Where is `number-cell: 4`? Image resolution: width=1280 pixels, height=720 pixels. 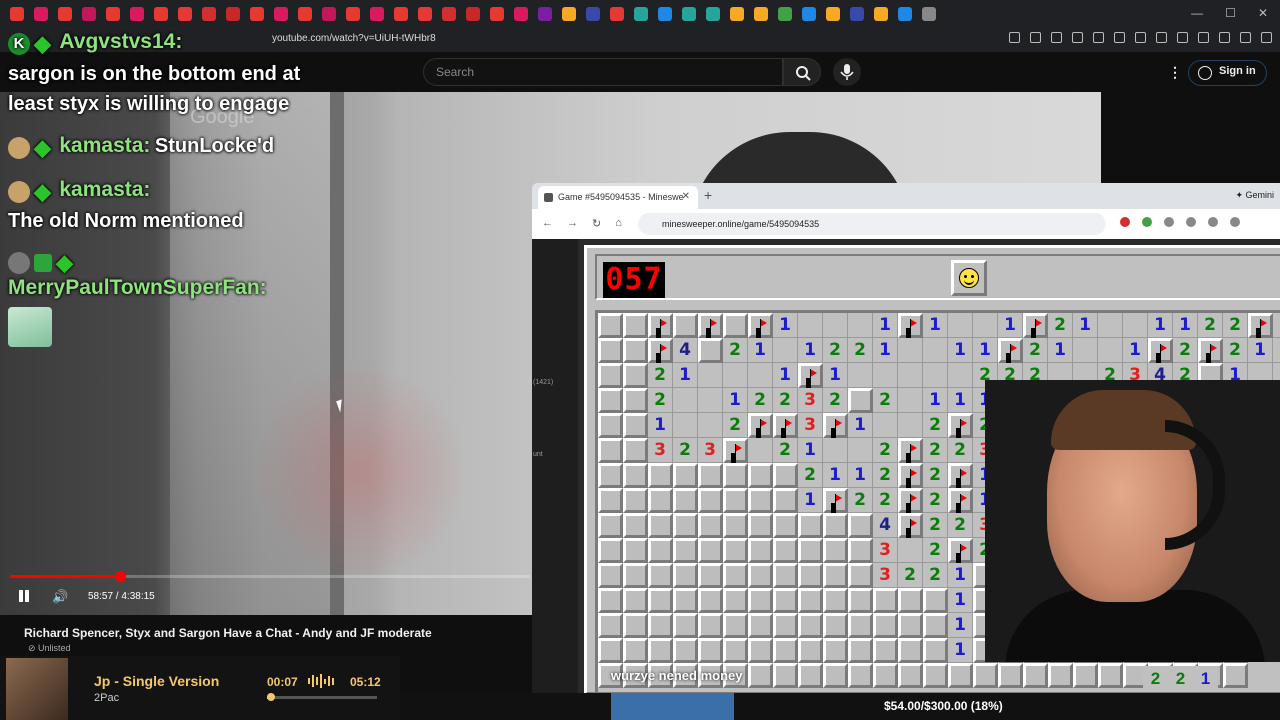
number-cell: 4 is located at coordinates (885, 525).